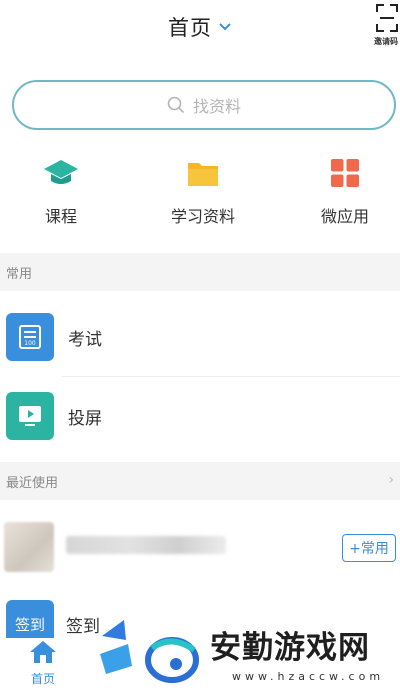 This screenshot has height=690, width=400. Describe the element at coordinates (61, 172) in the screenshot. I see `graduation-cap-icon` at that location.